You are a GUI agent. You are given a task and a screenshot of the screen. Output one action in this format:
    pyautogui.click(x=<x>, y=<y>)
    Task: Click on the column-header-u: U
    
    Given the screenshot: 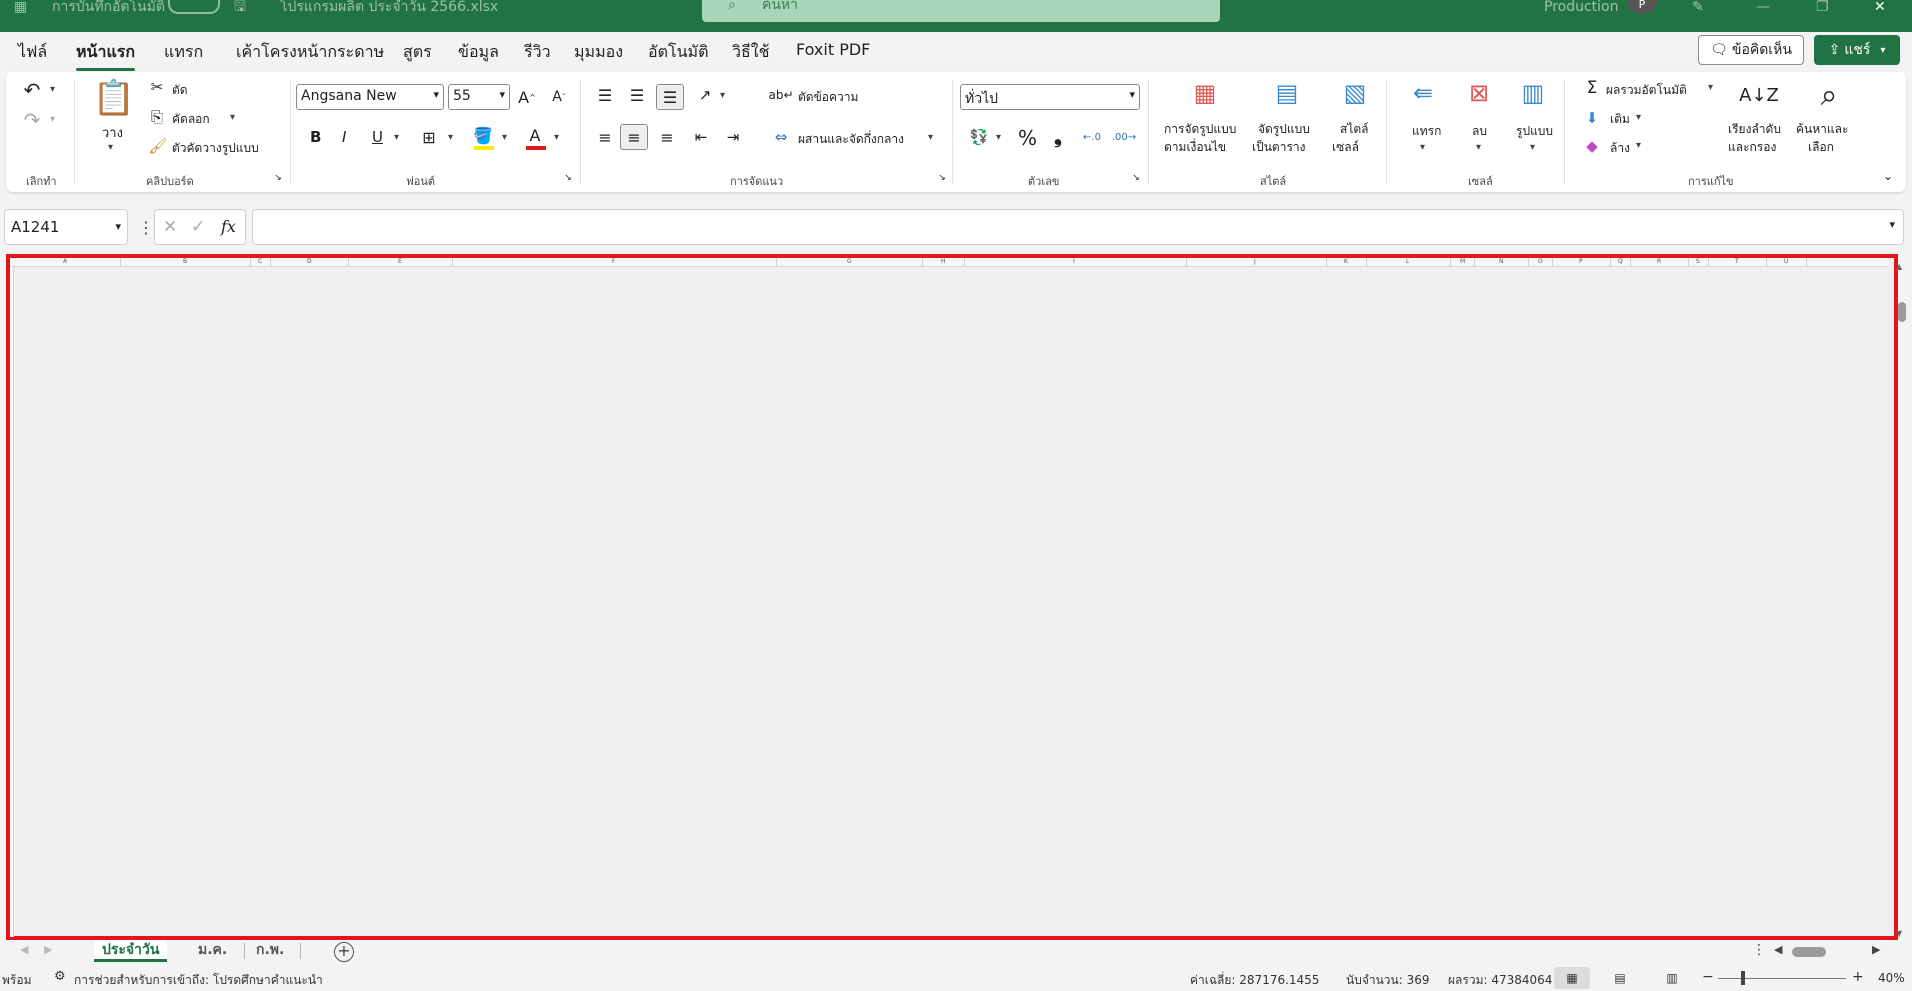 What is the action you would take?
    pyautogui.click(x=1786, y=262)
    